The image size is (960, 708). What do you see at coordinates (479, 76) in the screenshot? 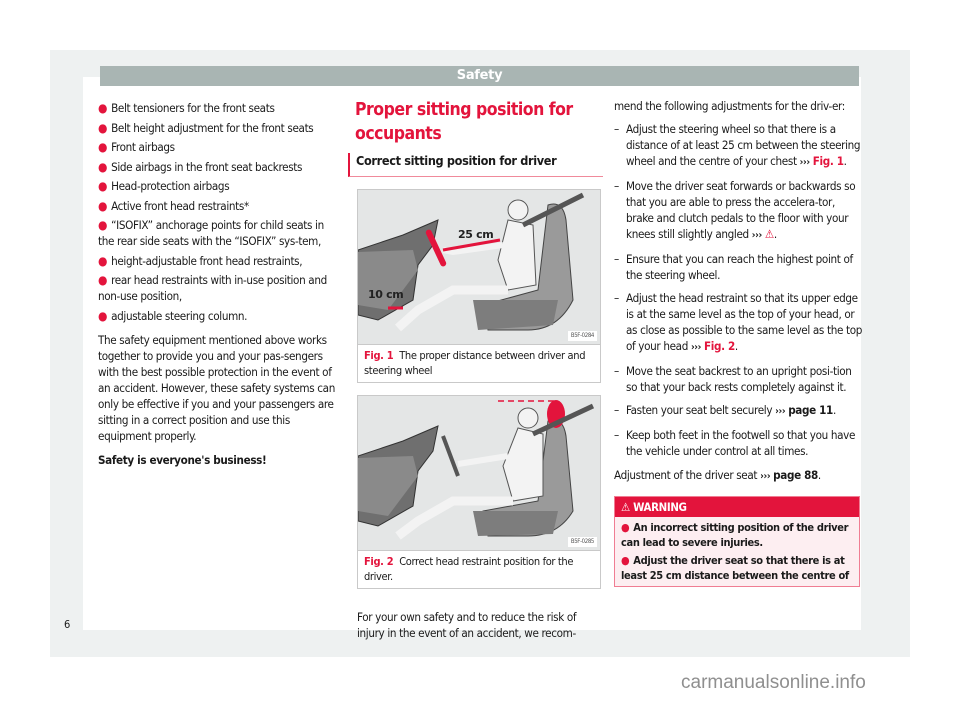
I see `section-header: Safety` at bounding box center [479, 76].